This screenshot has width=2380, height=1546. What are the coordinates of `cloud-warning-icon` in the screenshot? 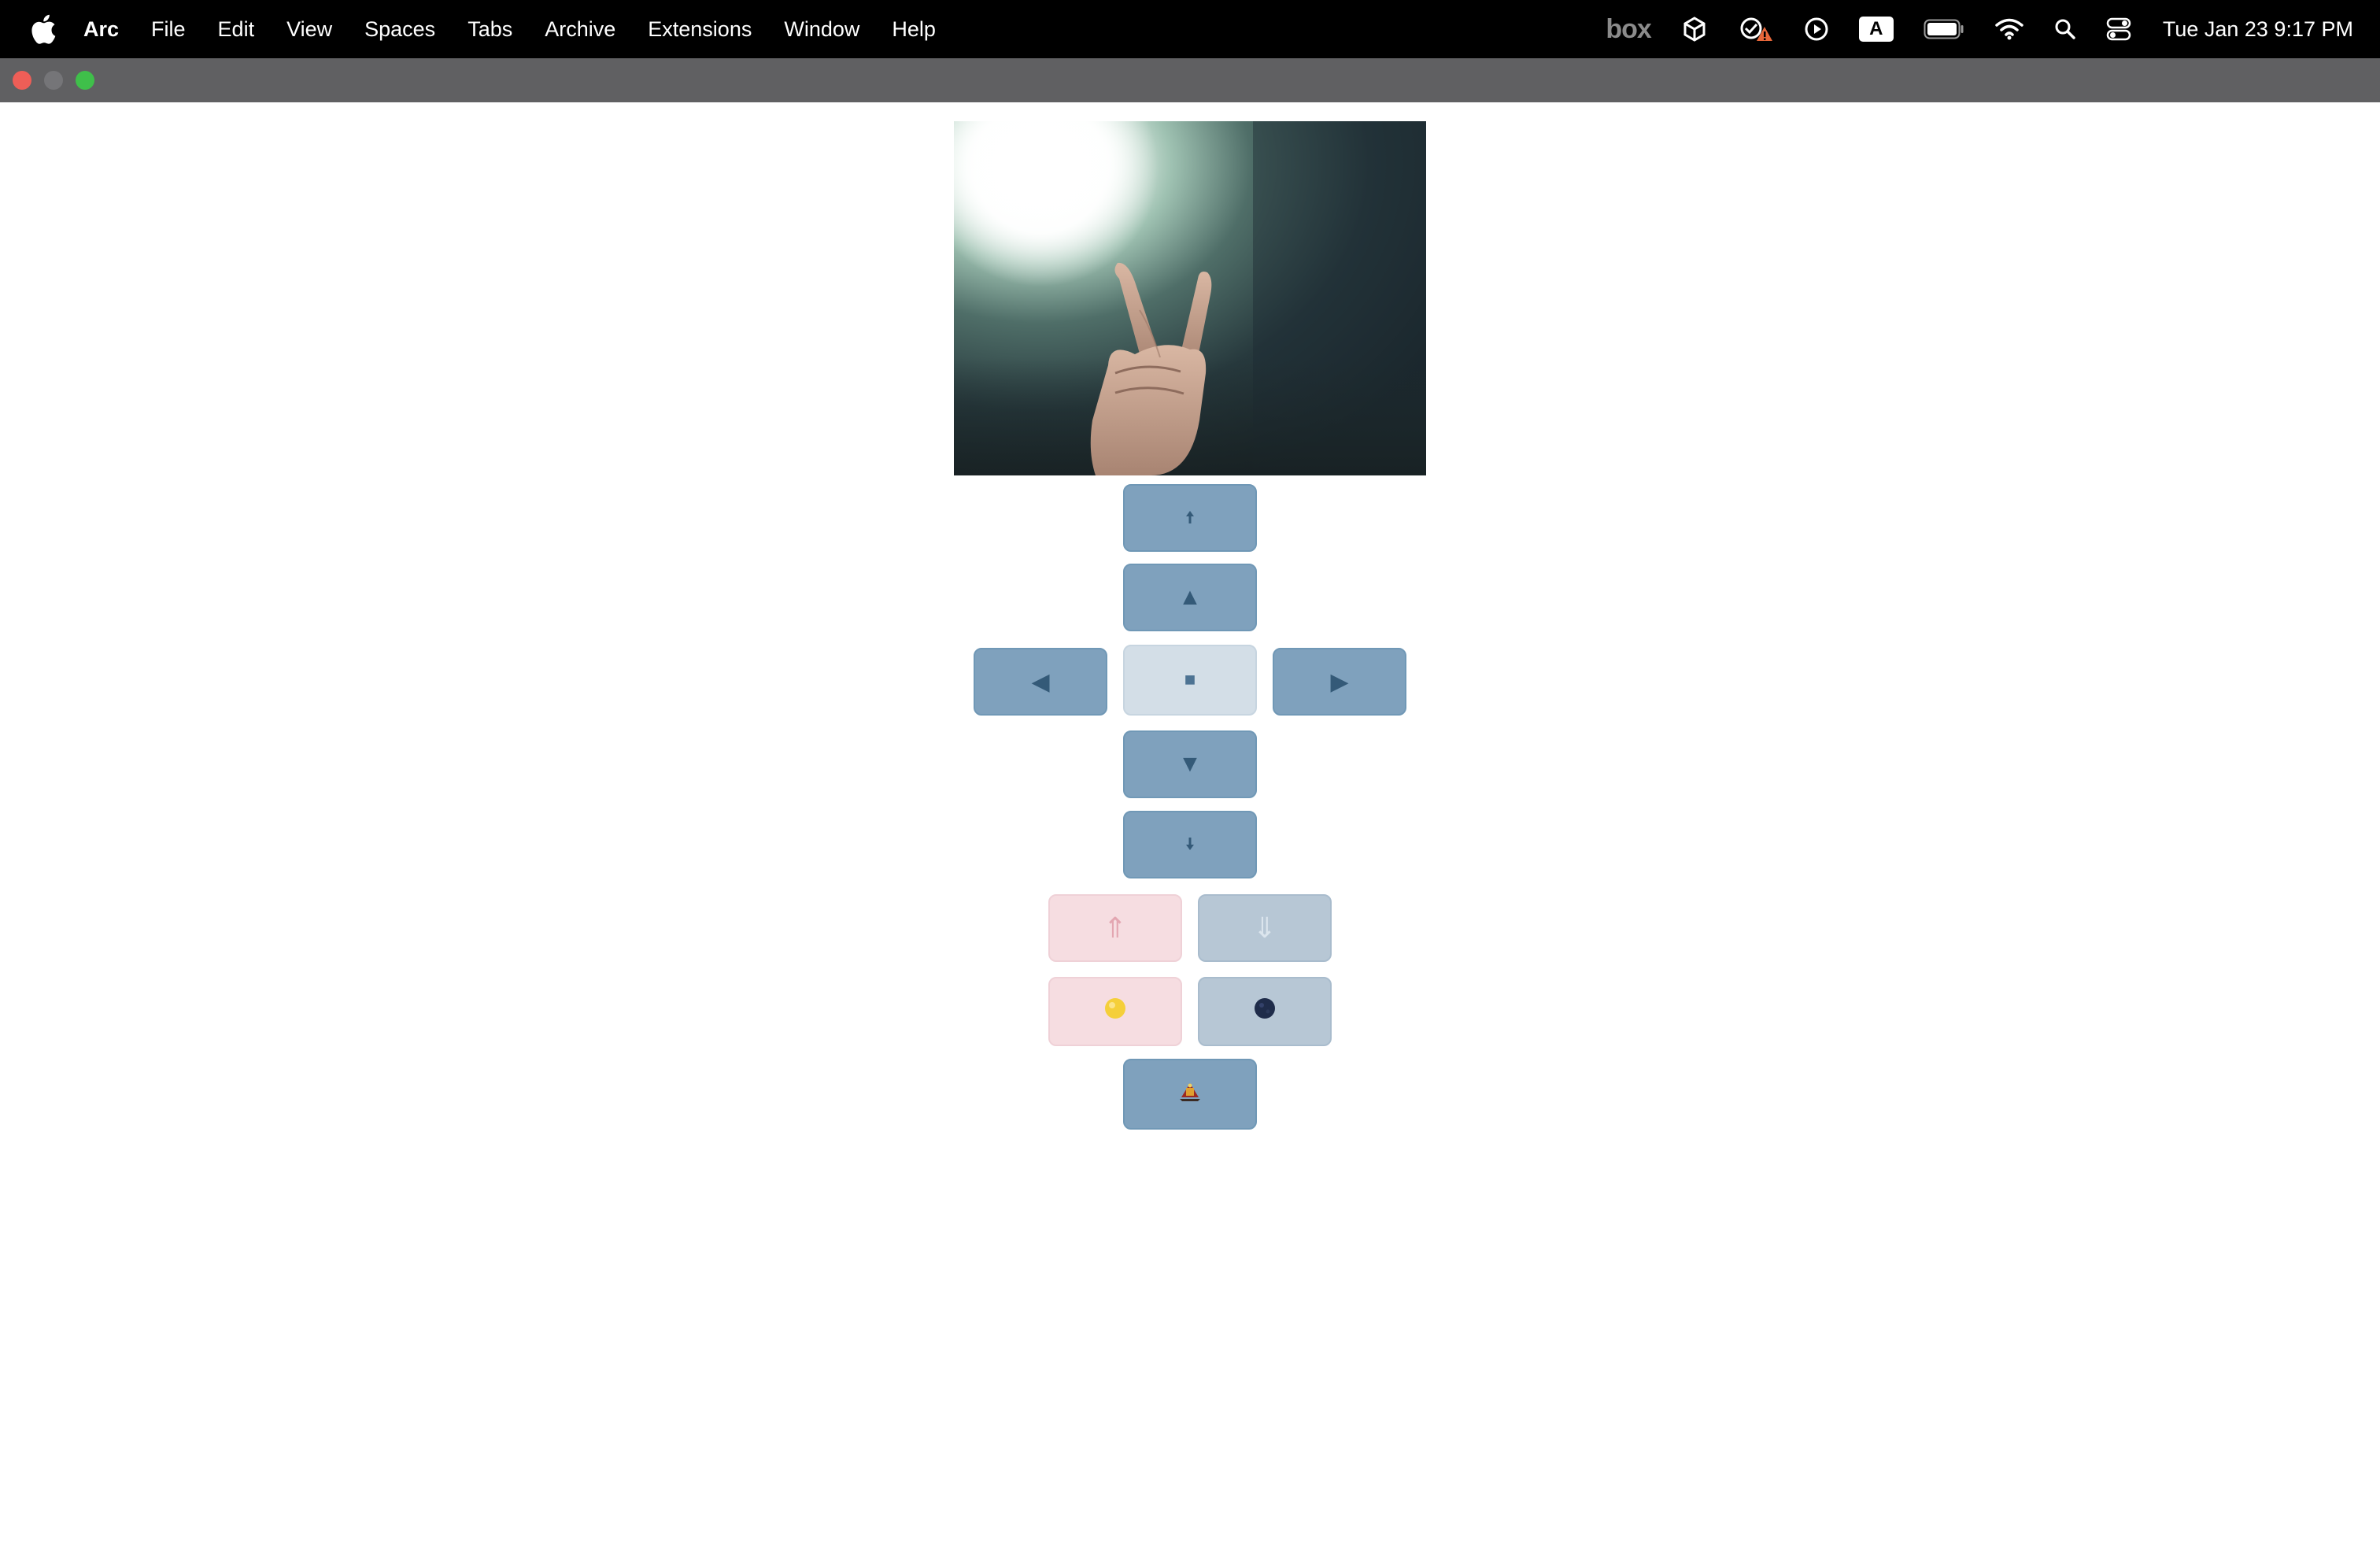 It's located at (1756, 29).